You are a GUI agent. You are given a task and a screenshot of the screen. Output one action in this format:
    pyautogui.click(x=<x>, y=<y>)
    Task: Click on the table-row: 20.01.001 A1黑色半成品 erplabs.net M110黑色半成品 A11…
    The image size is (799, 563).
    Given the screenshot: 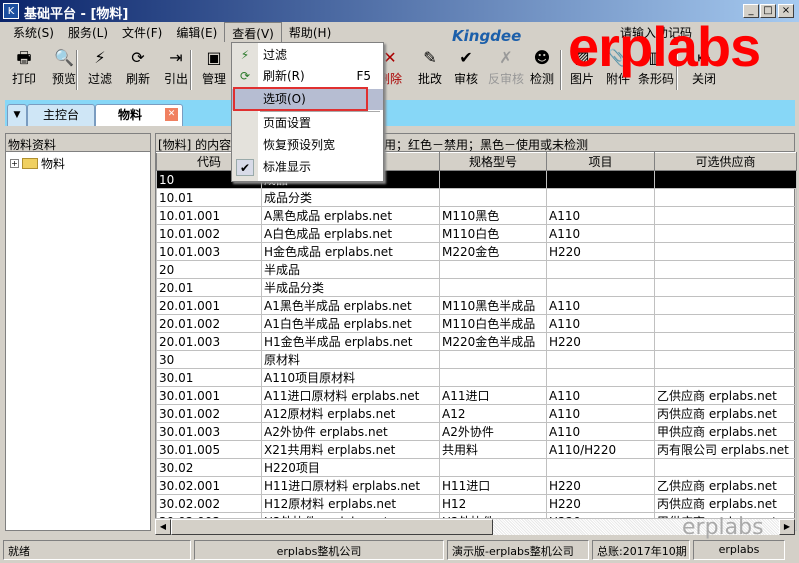 What is the action you would take?
    pyautogui.click(x=476, y=305)
    